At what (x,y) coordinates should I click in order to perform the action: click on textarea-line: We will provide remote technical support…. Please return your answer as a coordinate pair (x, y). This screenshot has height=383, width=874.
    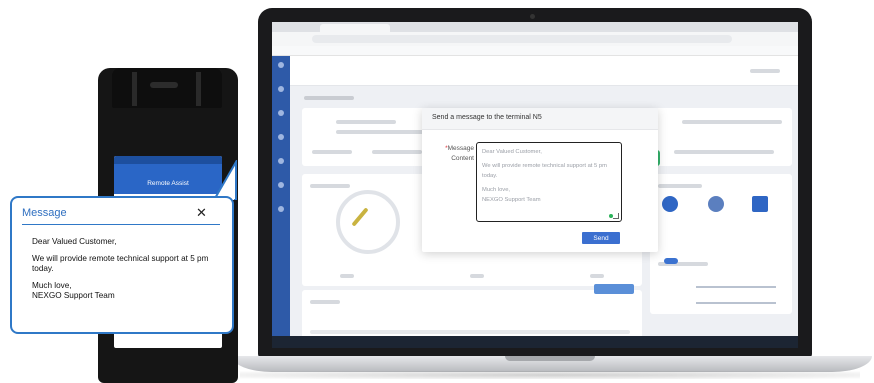
    Looking at the image, I should click on (544, 171).